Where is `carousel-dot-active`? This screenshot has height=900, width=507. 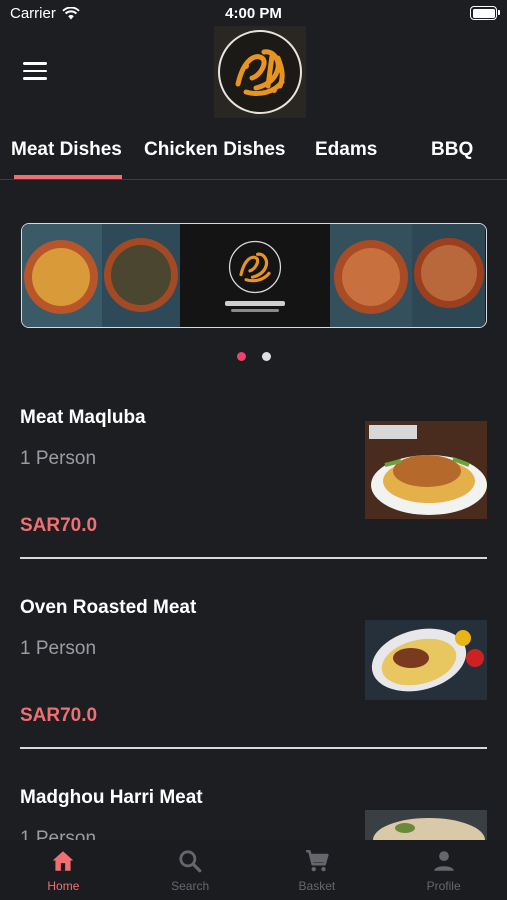
carousel-dot-active is located at coordinates (241, 356).